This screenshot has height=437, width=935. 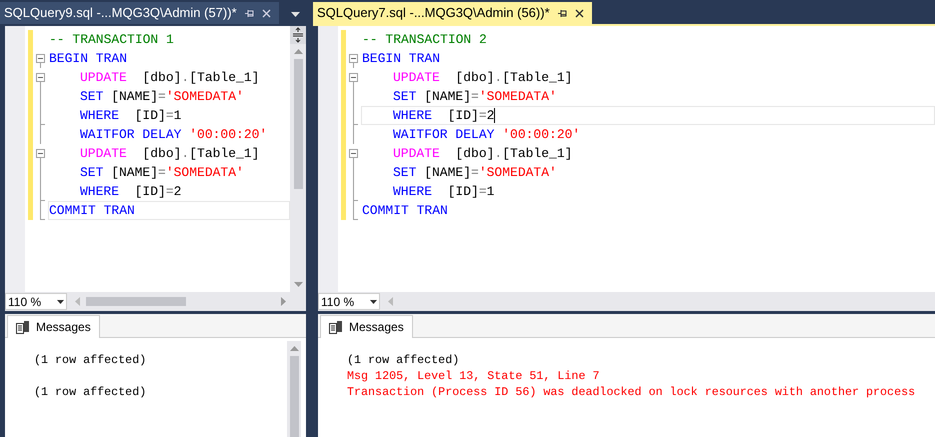 What do you see at coordinates (424, 39) in the screenshot?
I see `code-line: -- TRANSACTION 2` at bounding box center [424, 39].